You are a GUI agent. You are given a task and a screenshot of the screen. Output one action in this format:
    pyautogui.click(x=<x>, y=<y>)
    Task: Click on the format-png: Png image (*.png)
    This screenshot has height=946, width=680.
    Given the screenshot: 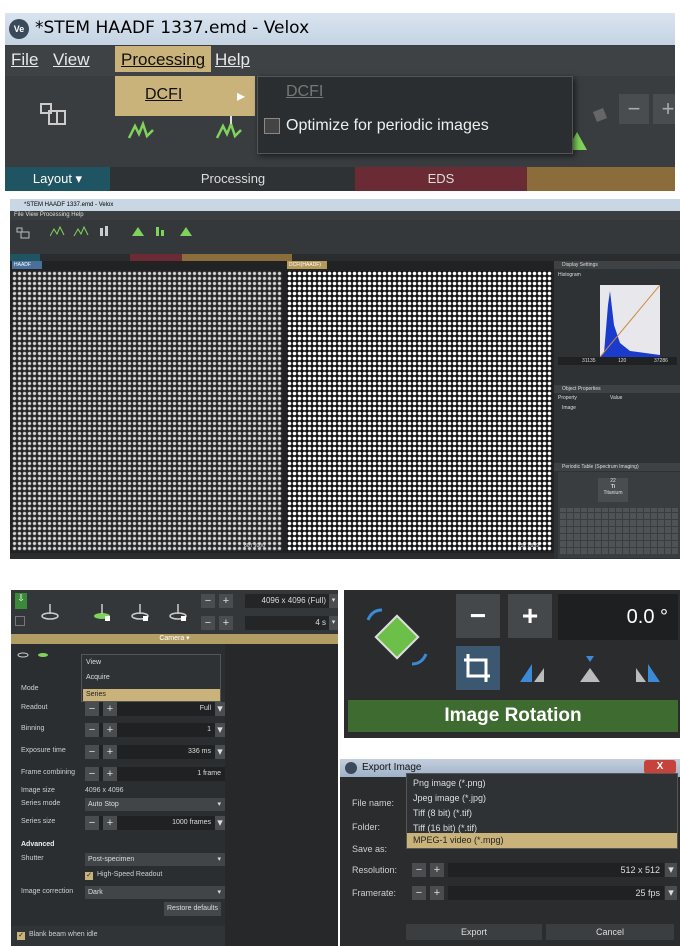 What is the action you would take?
    pyautogui.click(x=449, y=783)
    